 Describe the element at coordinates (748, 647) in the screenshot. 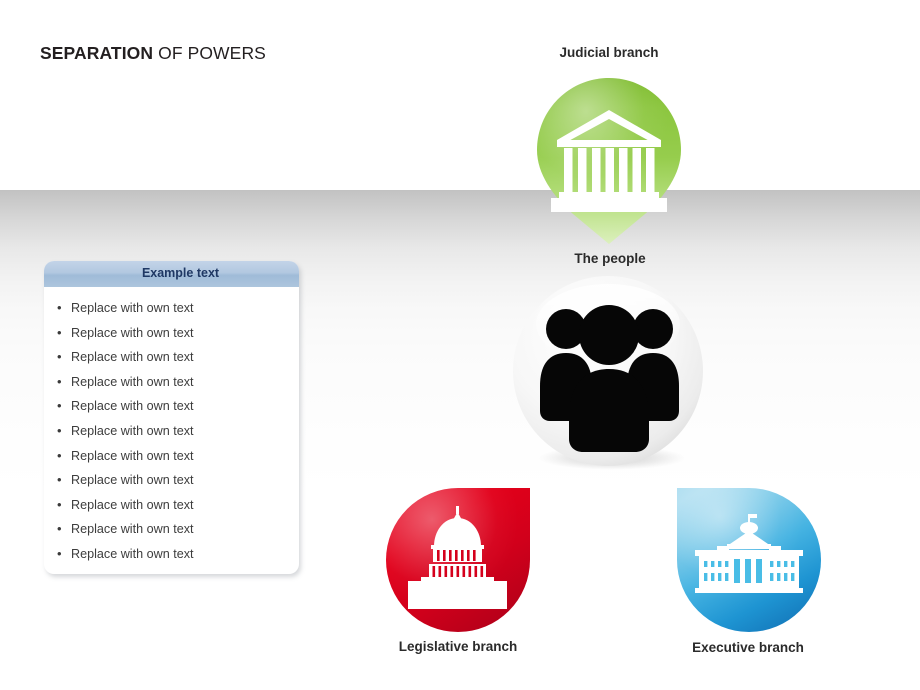

I see `executive-branch-label: Executive branch` at that location.